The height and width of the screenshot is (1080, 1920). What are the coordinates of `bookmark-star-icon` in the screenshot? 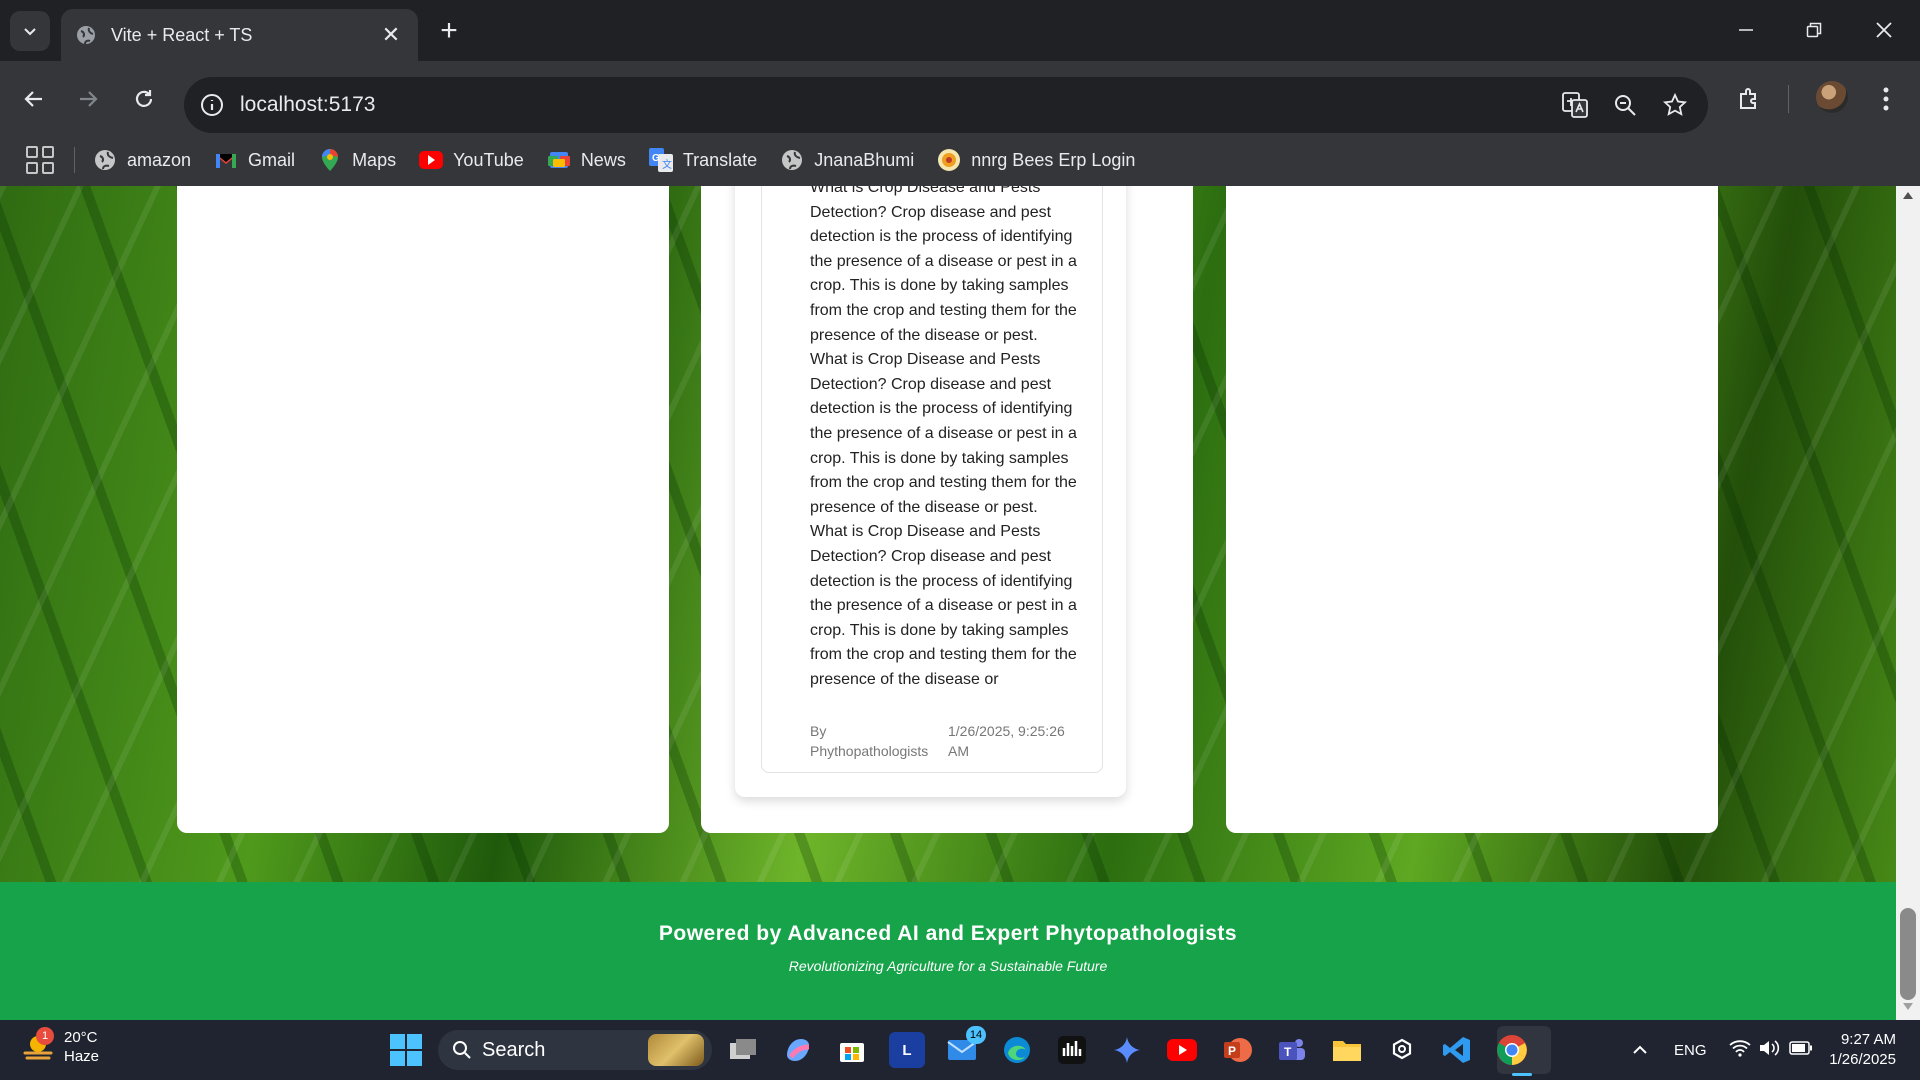 It's located at (1675, 105).